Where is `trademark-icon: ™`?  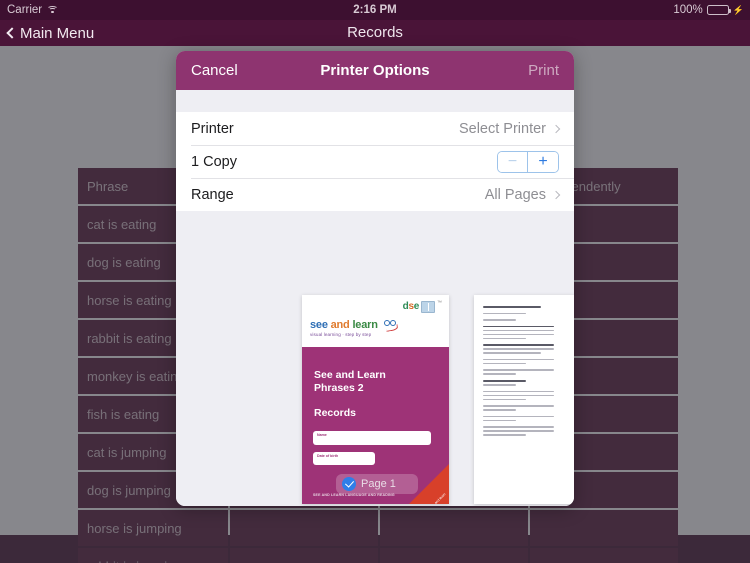 trademark-icon: ™ is located at coordinates (439, 303).